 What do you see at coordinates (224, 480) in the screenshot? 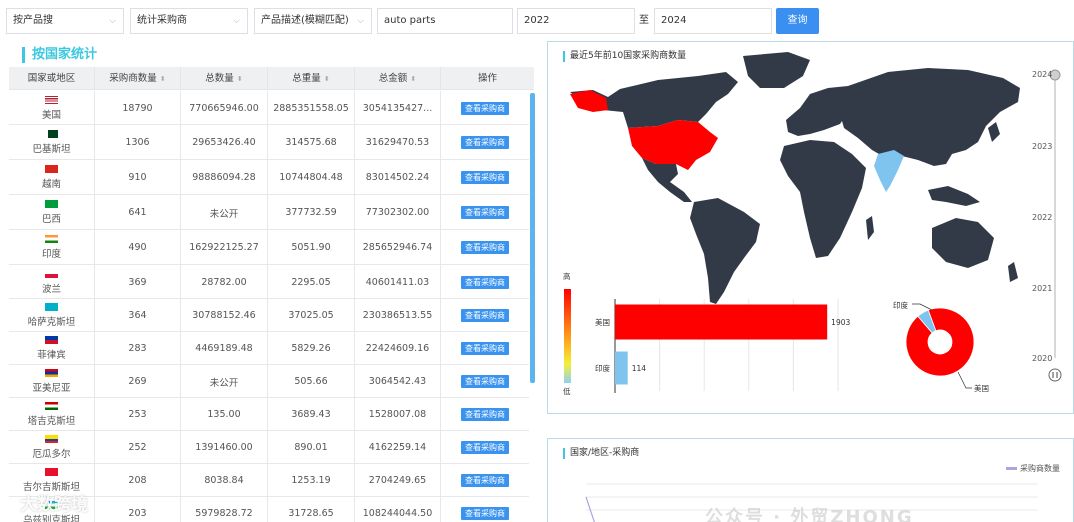
I see `qty-cell: 8038.84` at bounding box center [224, 480].